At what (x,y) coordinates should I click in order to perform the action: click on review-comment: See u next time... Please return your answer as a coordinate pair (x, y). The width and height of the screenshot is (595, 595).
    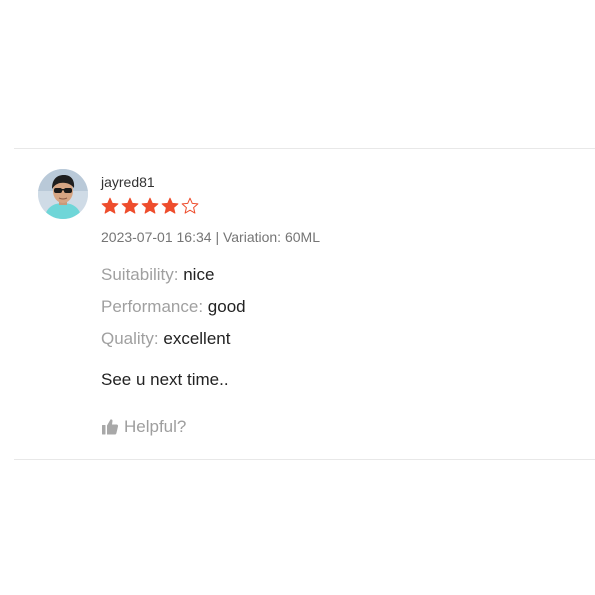
    Looking at the image, I should click on (165, 379).